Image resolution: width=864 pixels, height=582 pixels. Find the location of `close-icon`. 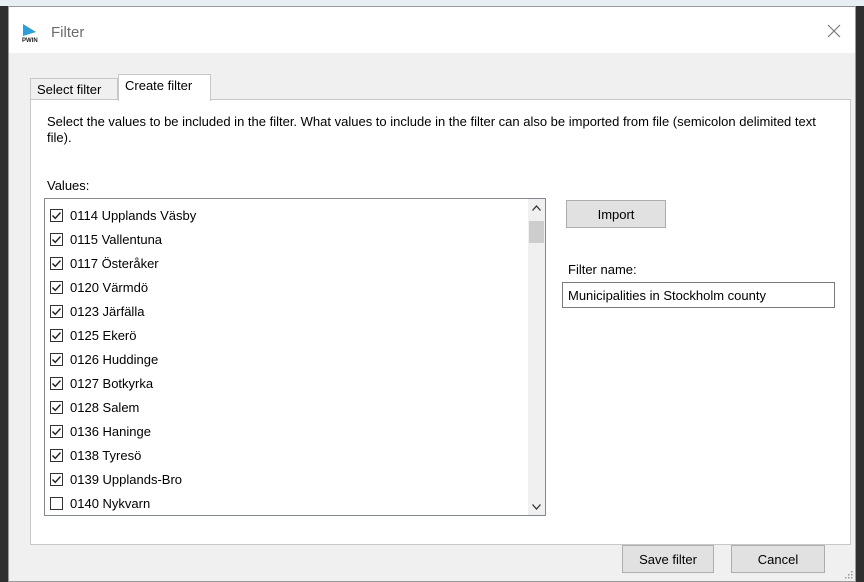

close-icon is located at coordinates (834, 31).